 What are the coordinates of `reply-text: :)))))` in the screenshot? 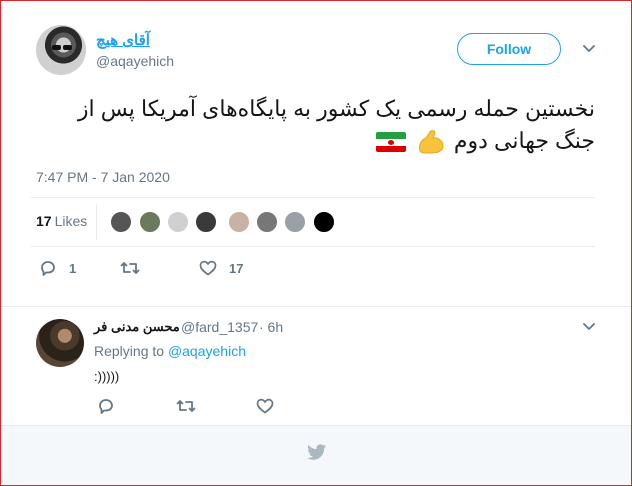 It's located at (107, 376).